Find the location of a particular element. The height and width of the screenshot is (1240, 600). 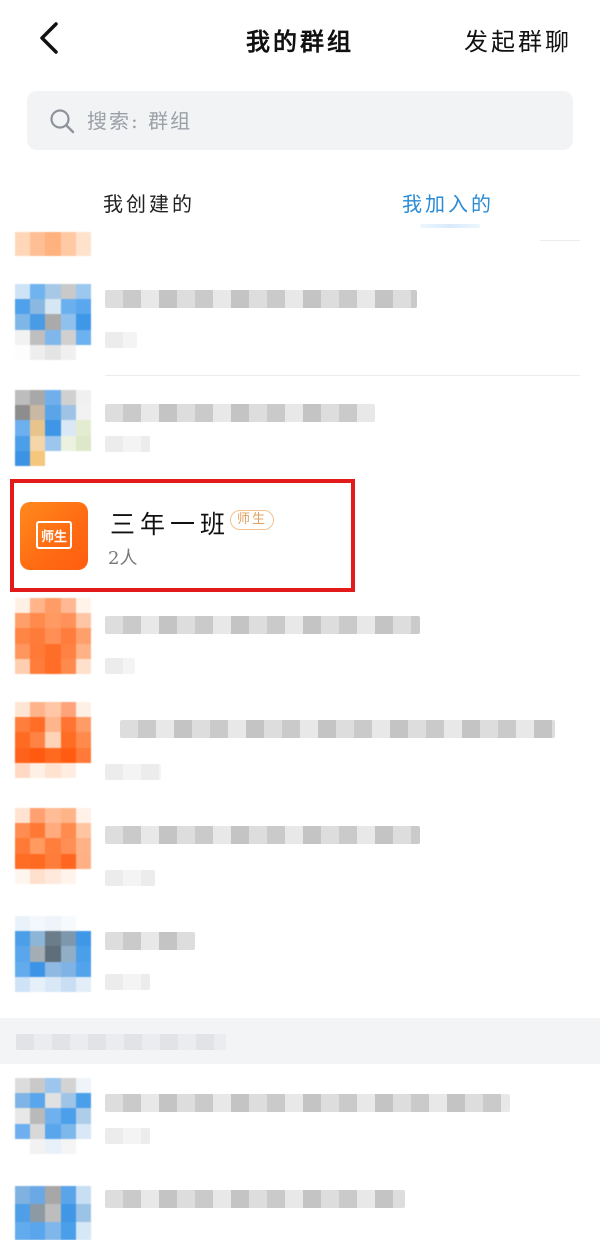

search-bar is located at coordinates (300, 120).